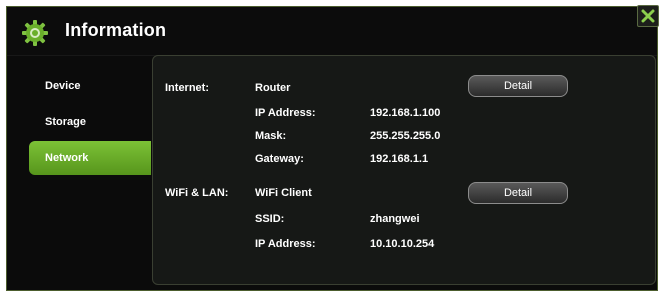 Image resolution: width=666 pixels, height=291 pixels. Describe the element at coordinates (116, 30) in the screenshot. I see `page-title: Information` at that location.